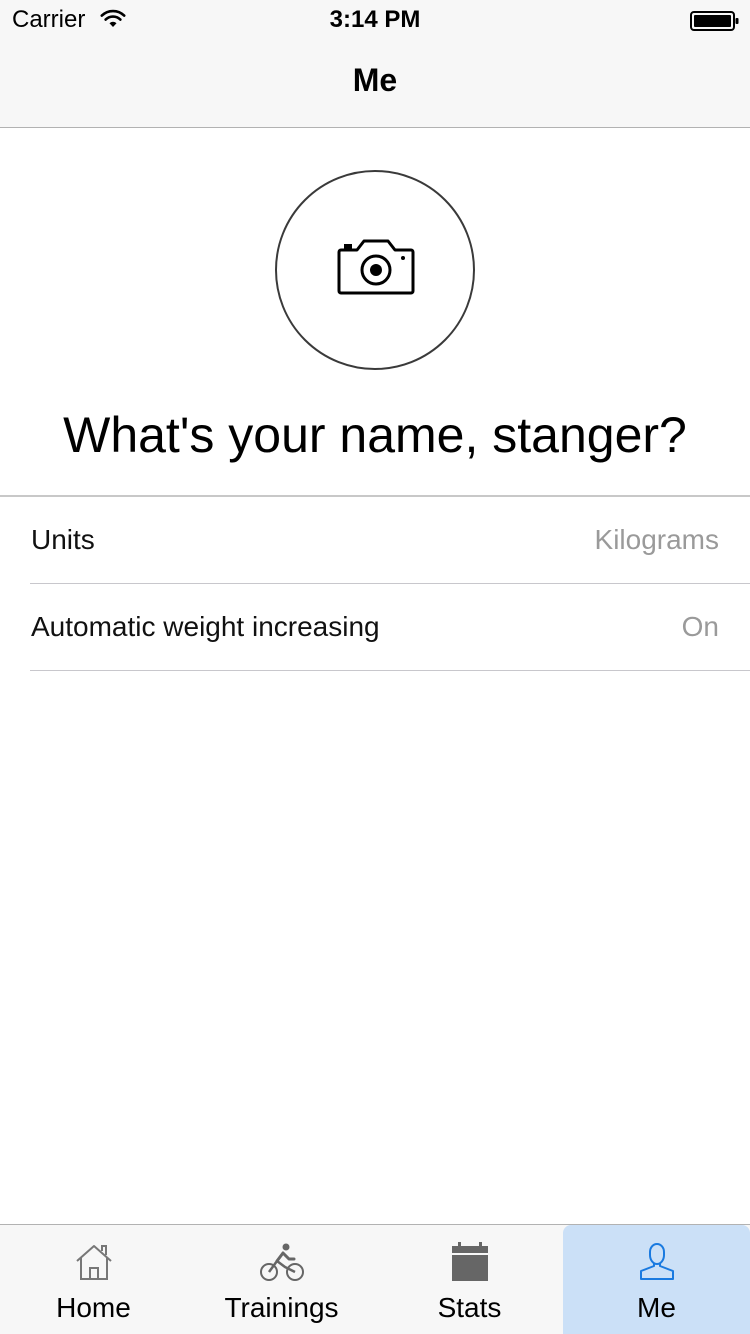 The width and height of the screenshot is (750, 1334). I want to click on automatic-weight-label: Automatic weight increasing, so click(205, 626).